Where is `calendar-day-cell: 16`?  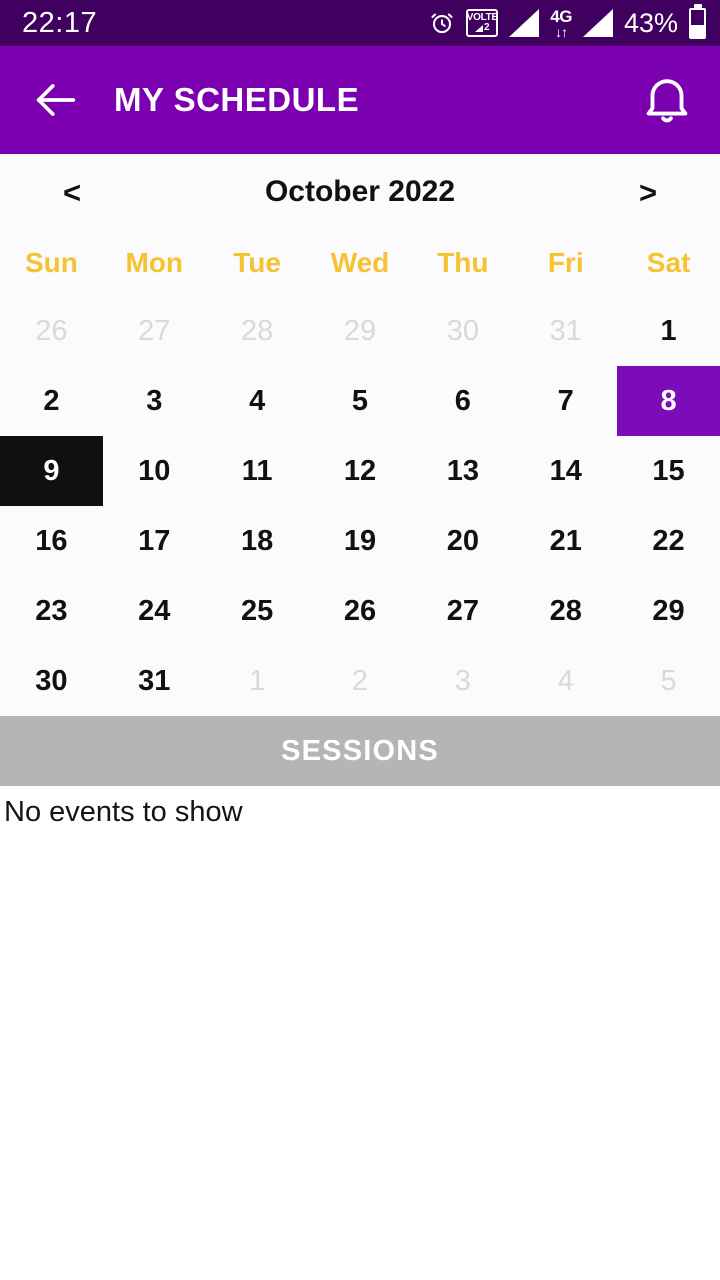 calendar-day-cell: 16 is located at coordinates (51, 541).